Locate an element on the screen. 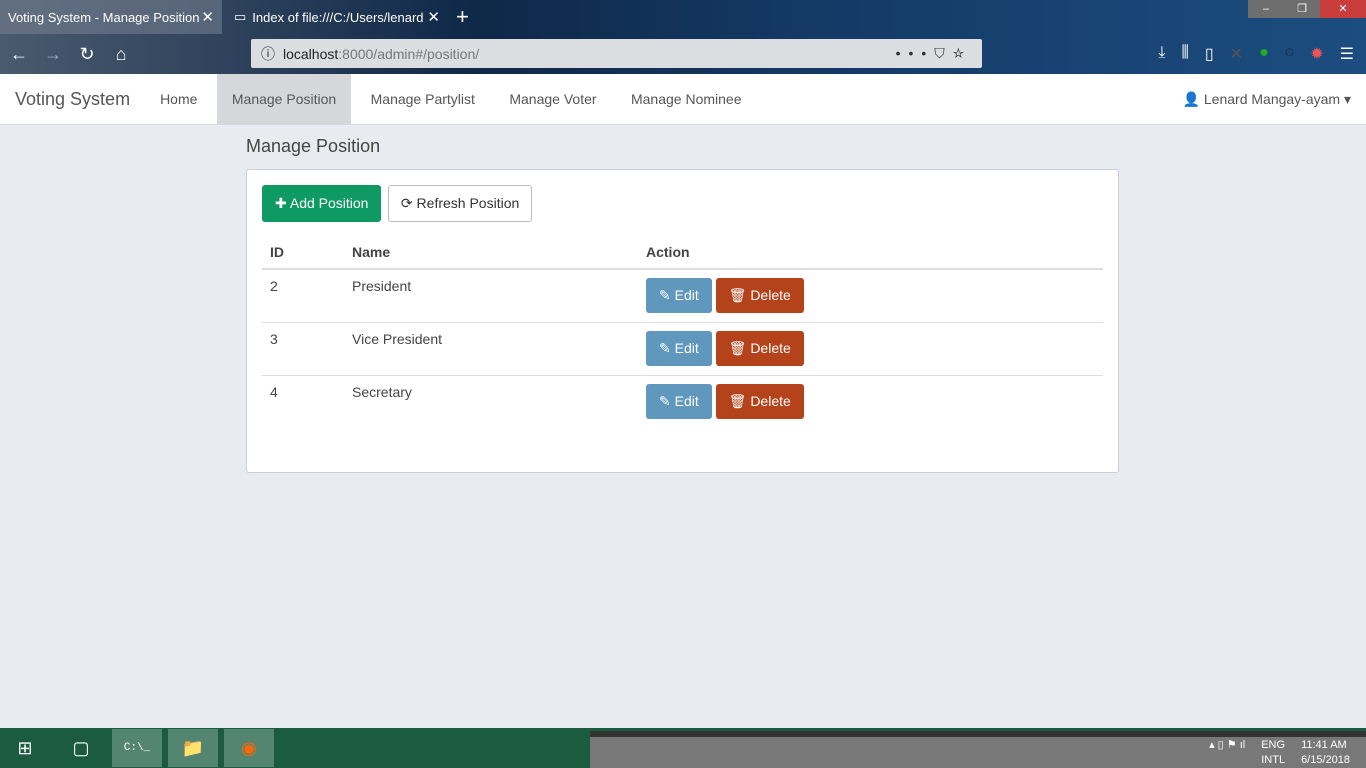 The image size is (1366, 768). download-icon: ⤓ is located at coordinates (1161, 54).